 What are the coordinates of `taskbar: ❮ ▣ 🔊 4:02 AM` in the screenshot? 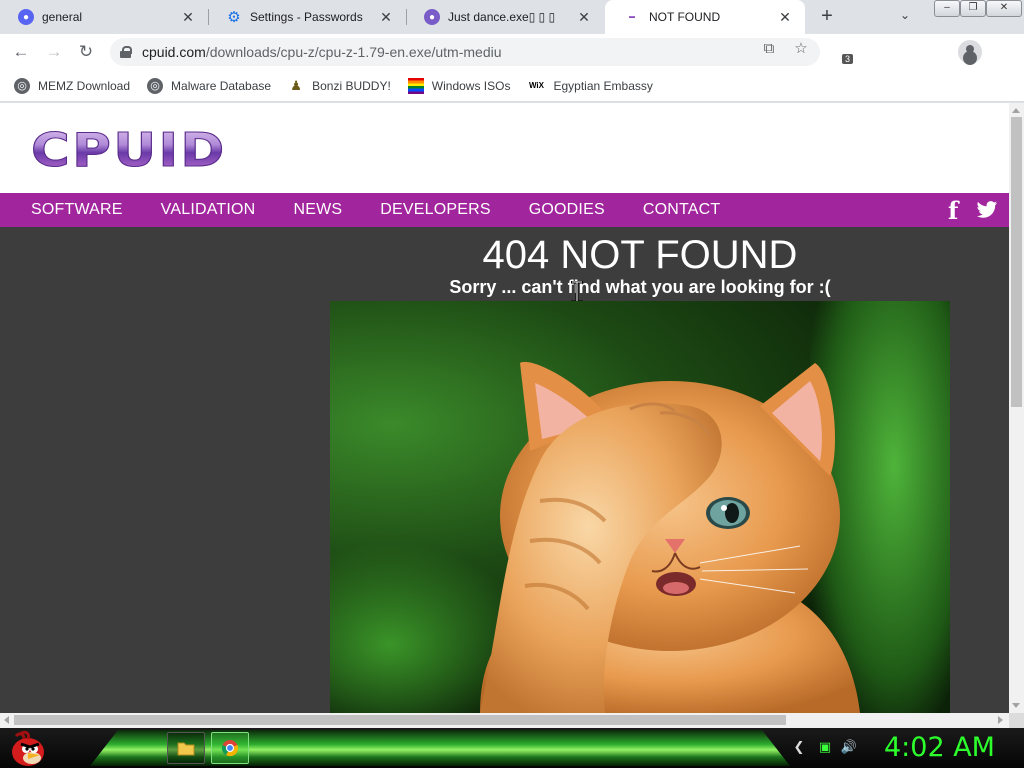 It's located at (512, 748).